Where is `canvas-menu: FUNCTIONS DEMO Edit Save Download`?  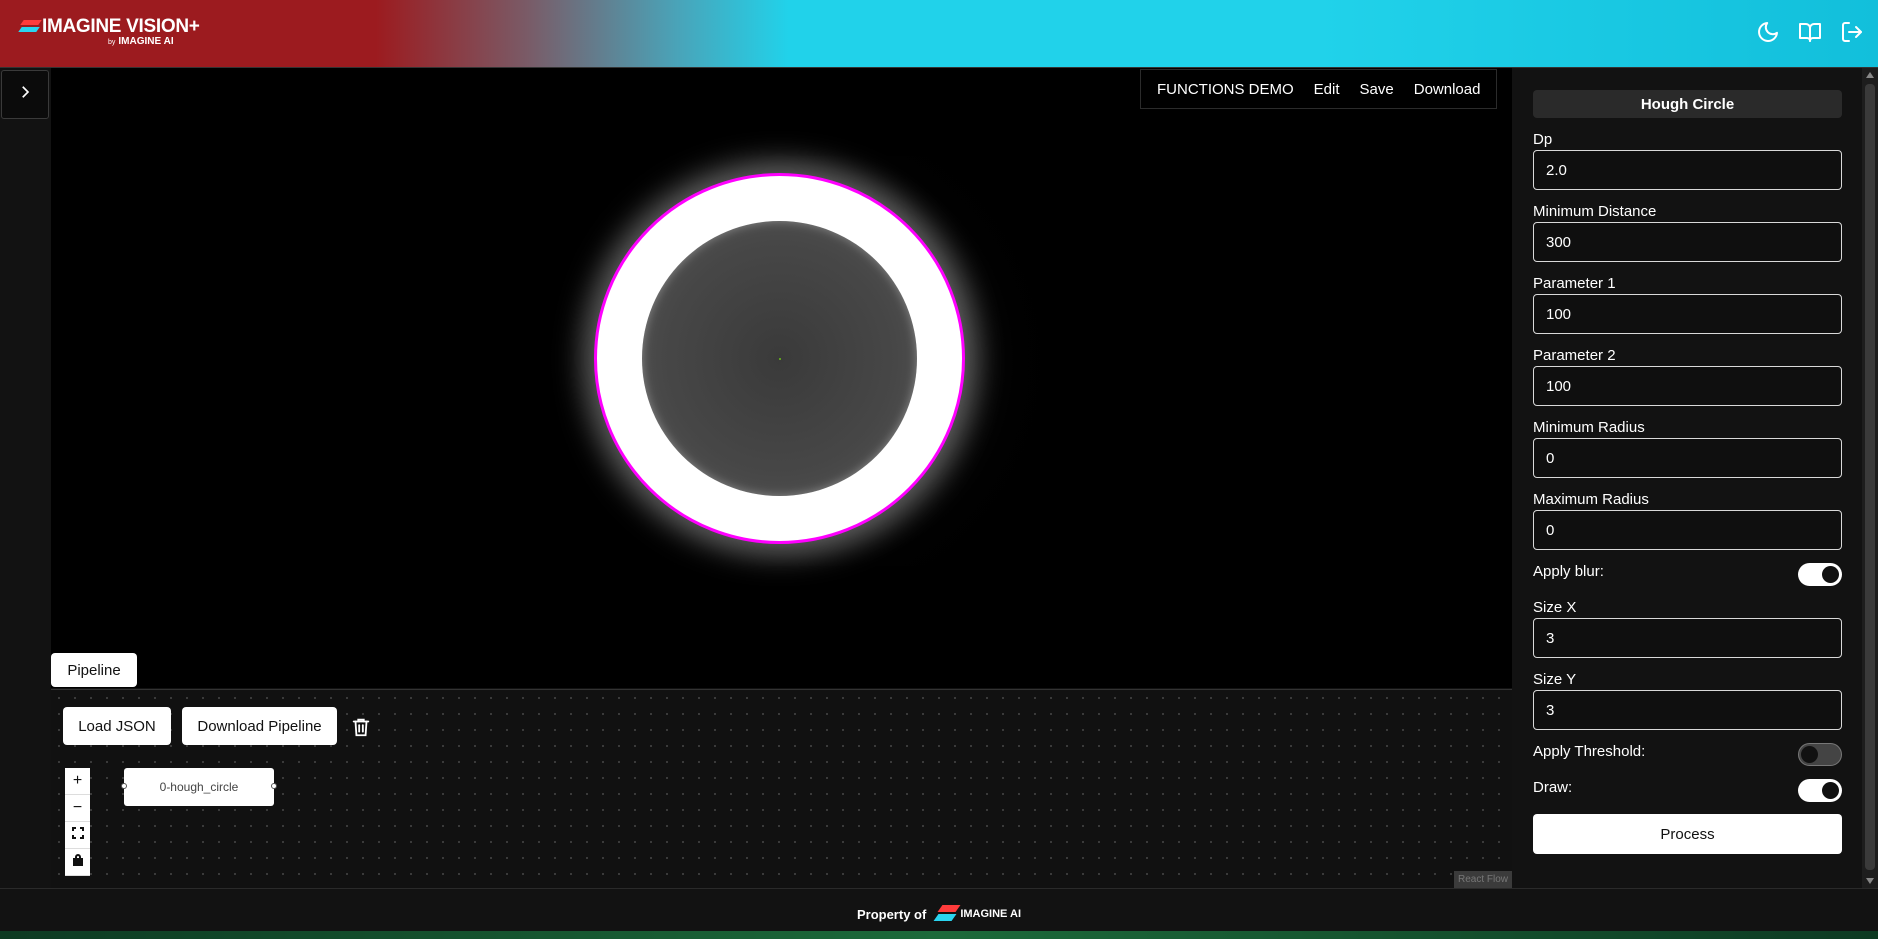
canvas-menu: FUNCTIONS DEMO Edit Save Download is located at coordinates (1319, 89).